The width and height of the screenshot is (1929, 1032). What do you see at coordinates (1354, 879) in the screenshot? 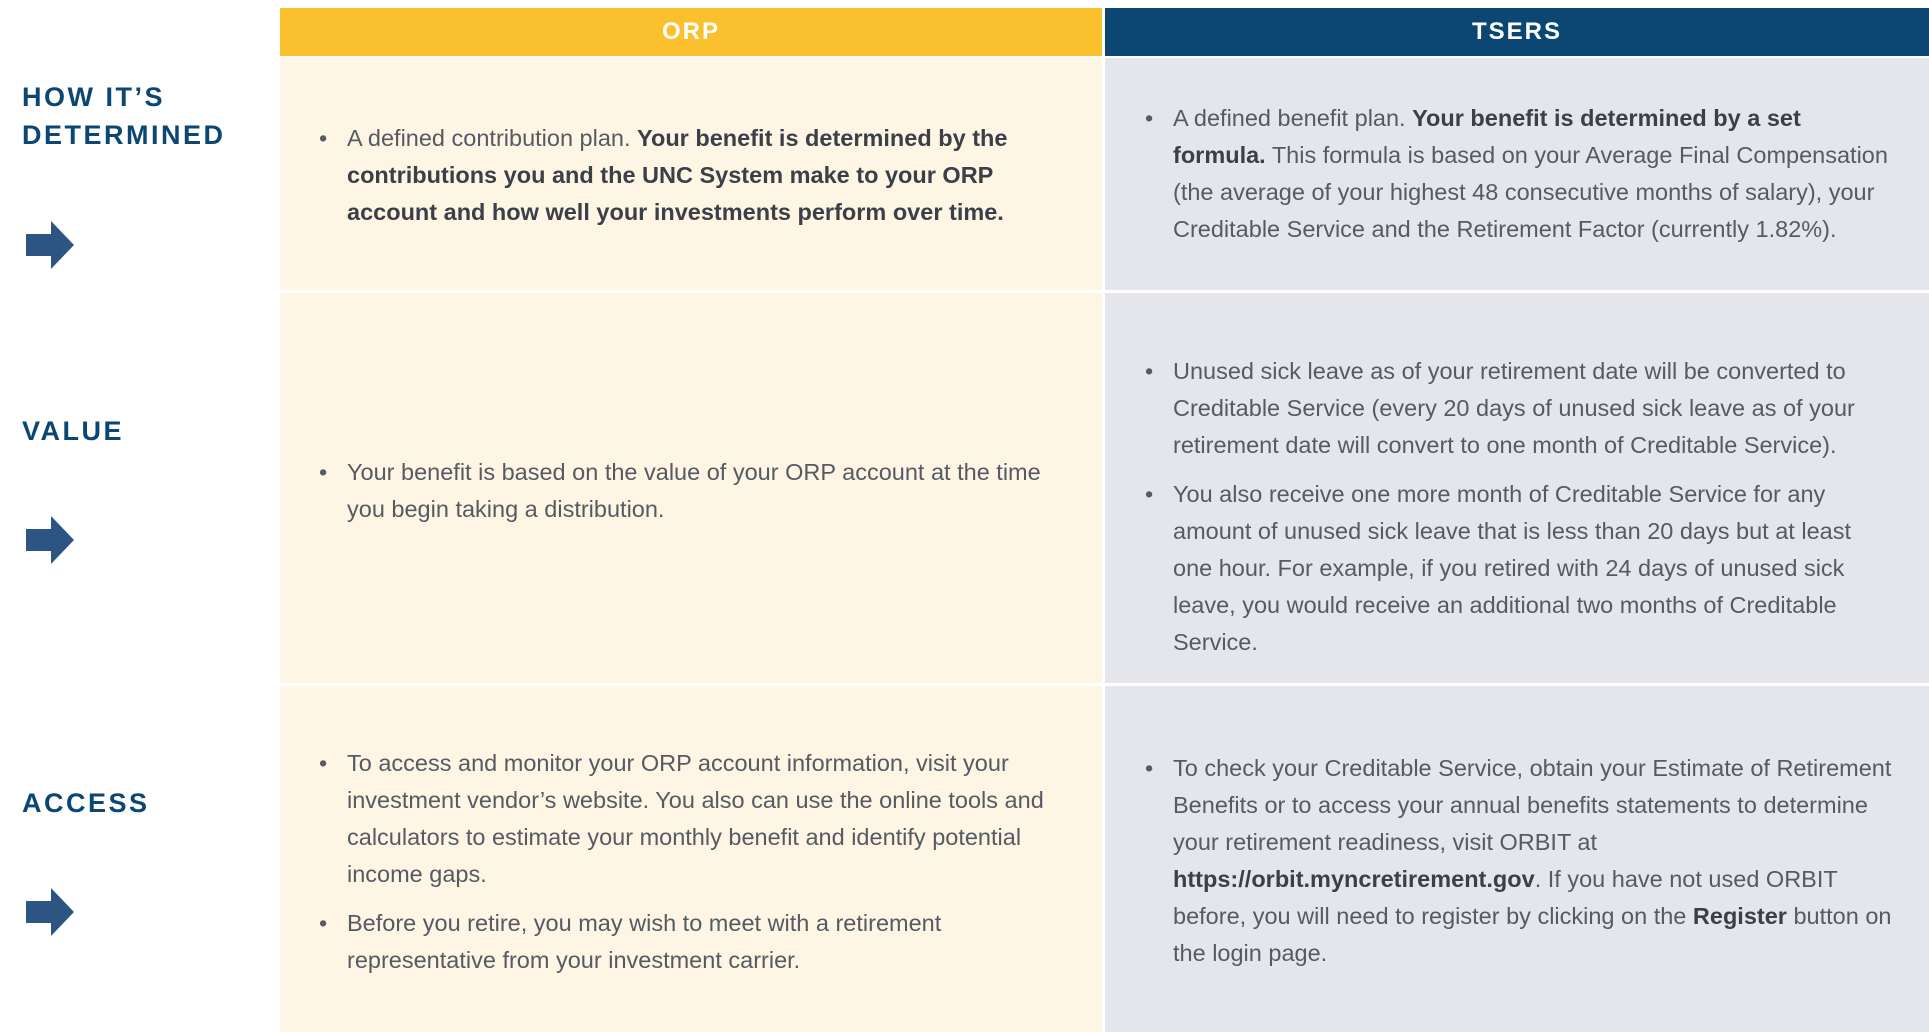
I see `orbit-url: https://orbit.myncretirement.gov` at bounding box center [1354, 879].